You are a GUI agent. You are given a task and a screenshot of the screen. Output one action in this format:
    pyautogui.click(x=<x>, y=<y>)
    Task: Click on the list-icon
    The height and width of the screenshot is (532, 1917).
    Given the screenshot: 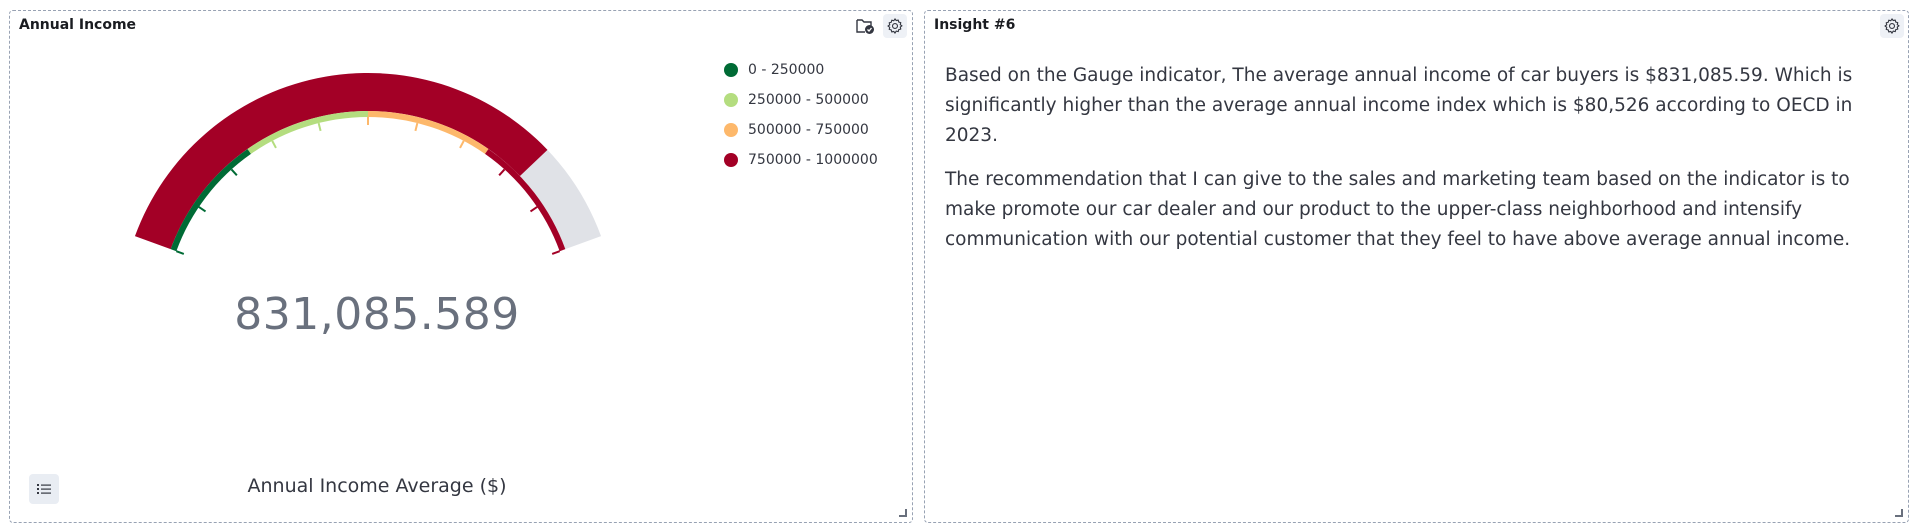 What is the action you would take?
    pyautogui.click(x=44, y=489)
    